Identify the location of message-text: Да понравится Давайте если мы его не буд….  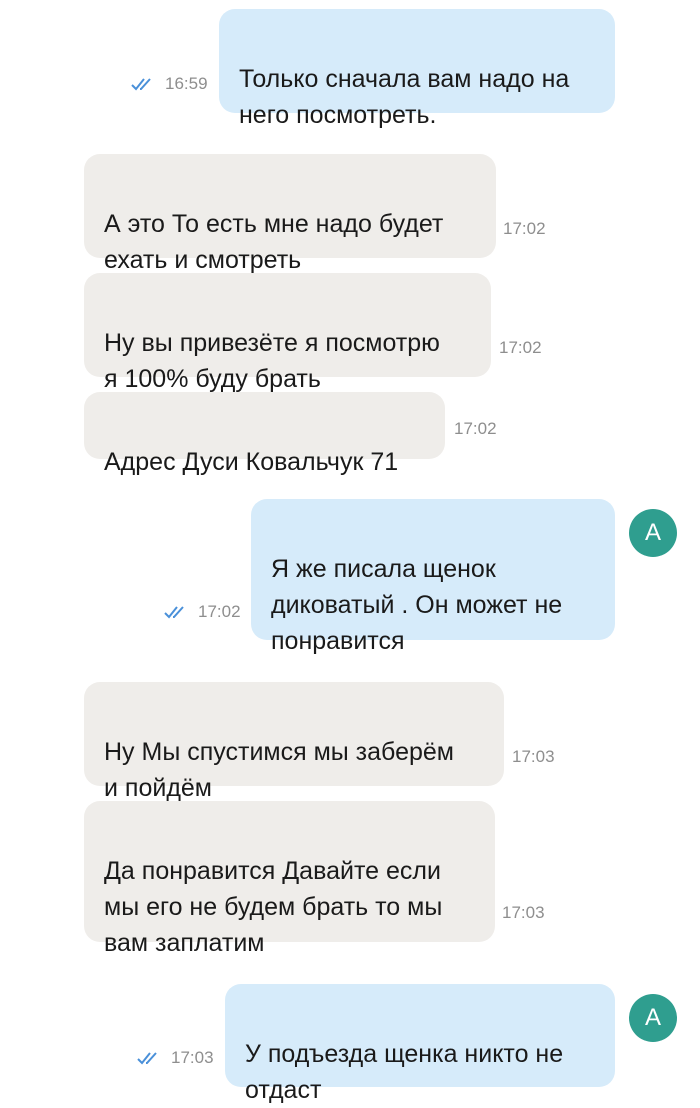
(273, 907).